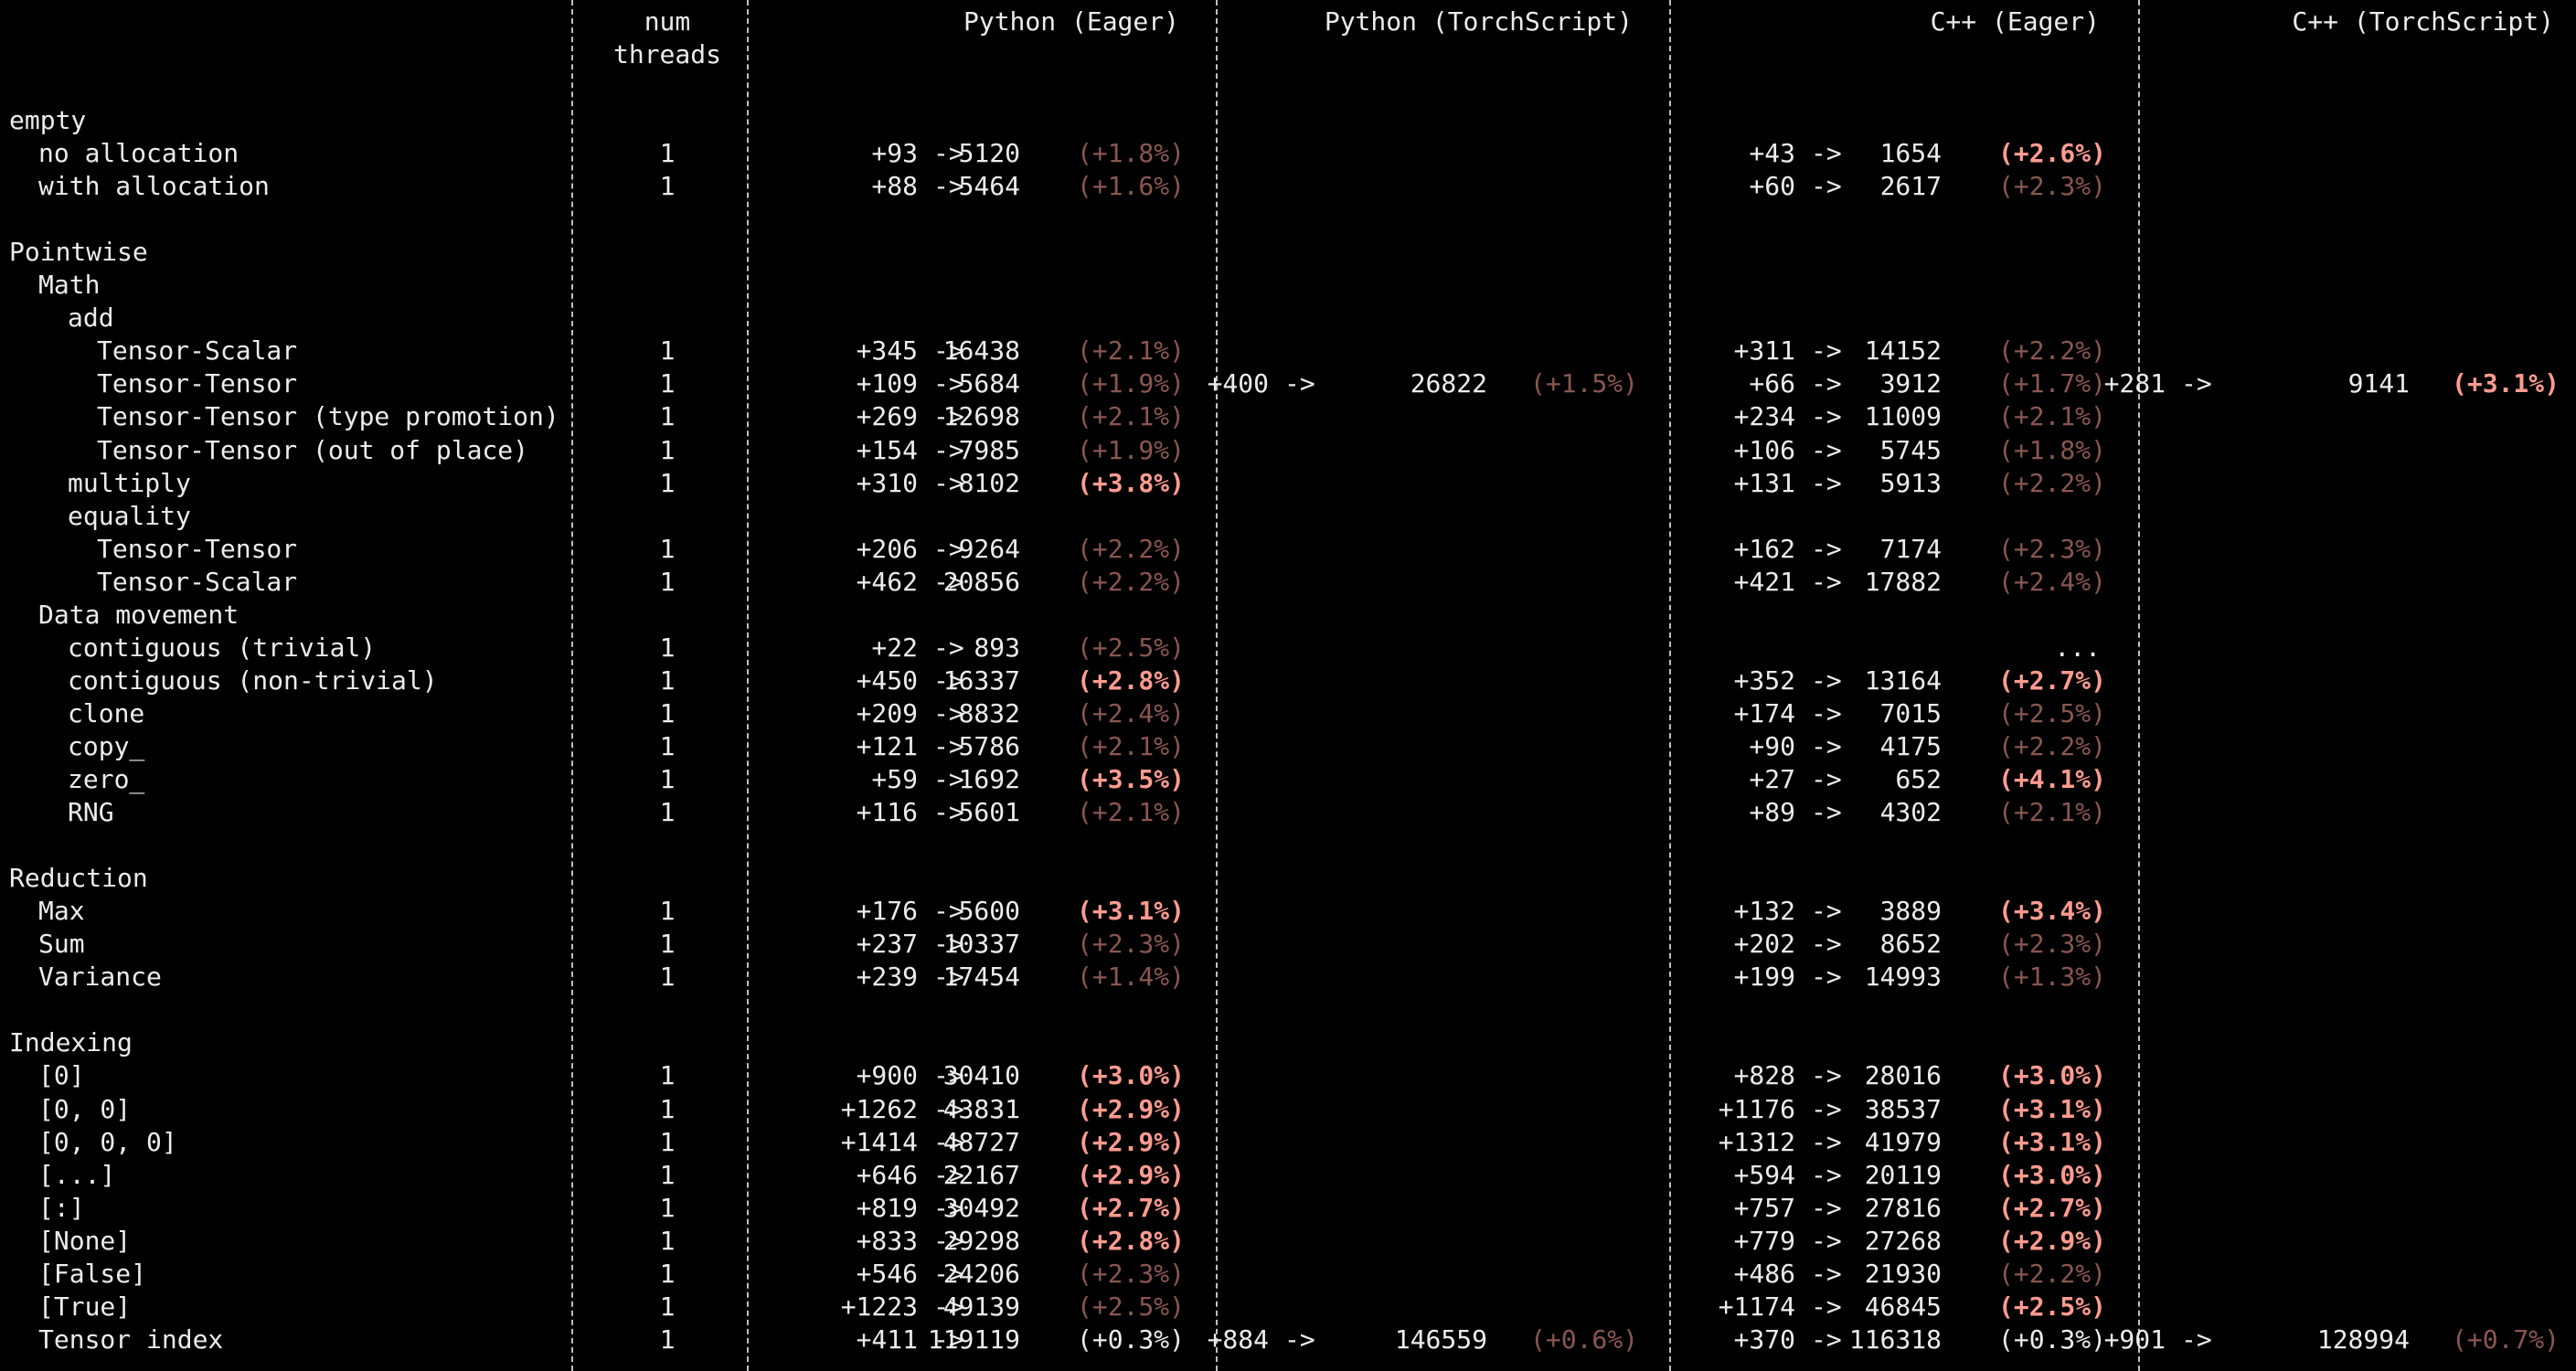 The height and width of the screenshot is (1371, 2576). I want to click on time-value: 28016, so click(1903, 1075).